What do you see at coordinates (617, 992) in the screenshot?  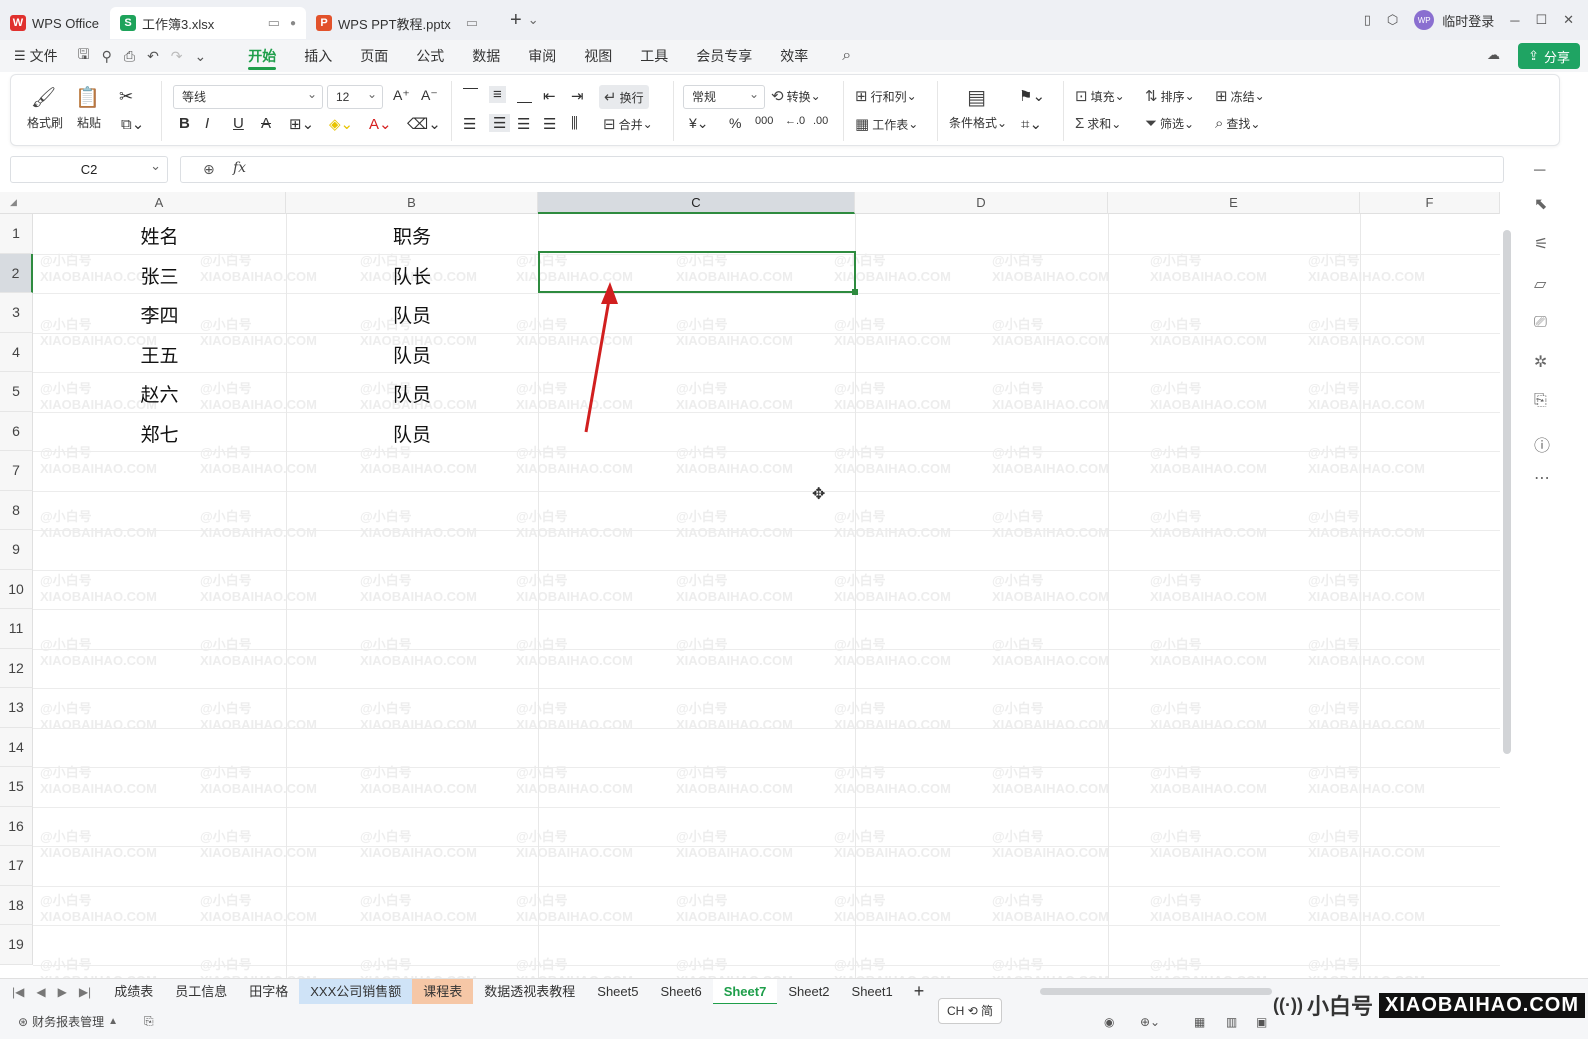 I see `sheet-tab: Sheet5` at bounding box center [617, 992].